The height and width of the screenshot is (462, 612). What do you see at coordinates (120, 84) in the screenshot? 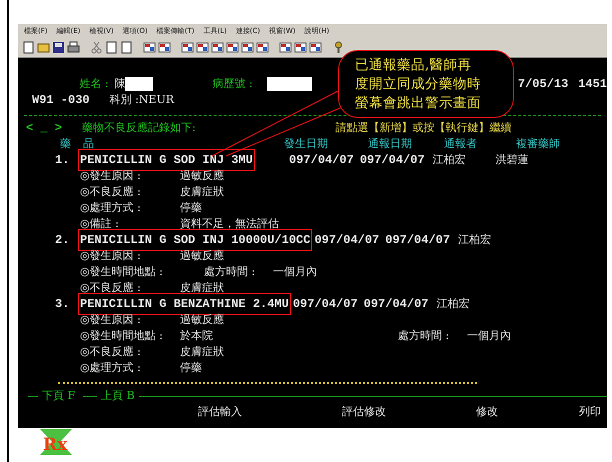
I see `patient-name: 陳` at bounding box center [120, 84].